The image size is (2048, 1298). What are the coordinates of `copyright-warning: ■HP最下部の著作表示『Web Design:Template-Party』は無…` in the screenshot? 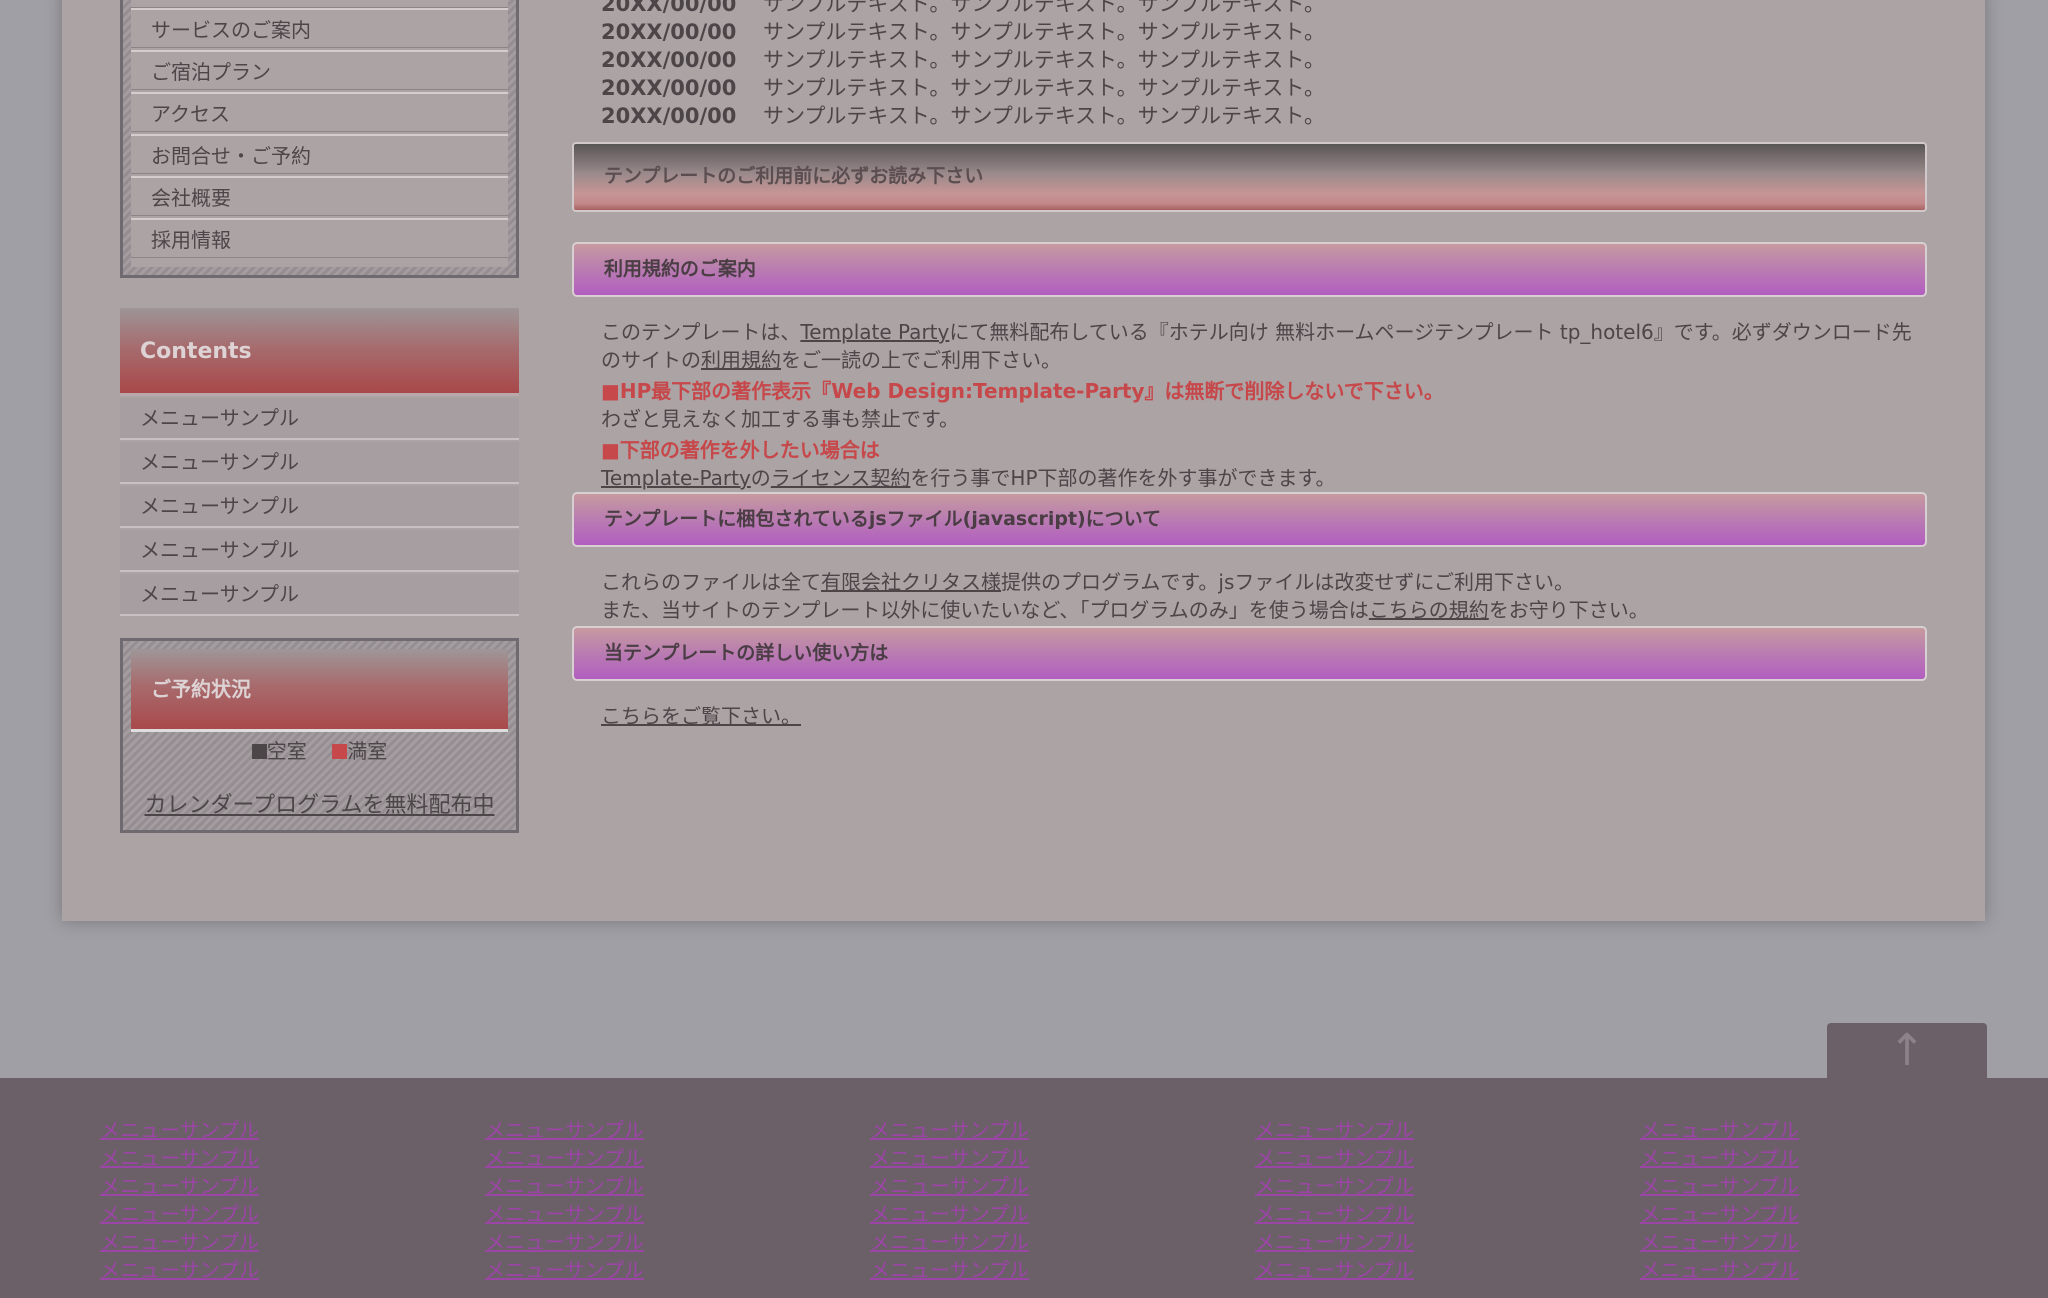 It's located at (1022, 391).